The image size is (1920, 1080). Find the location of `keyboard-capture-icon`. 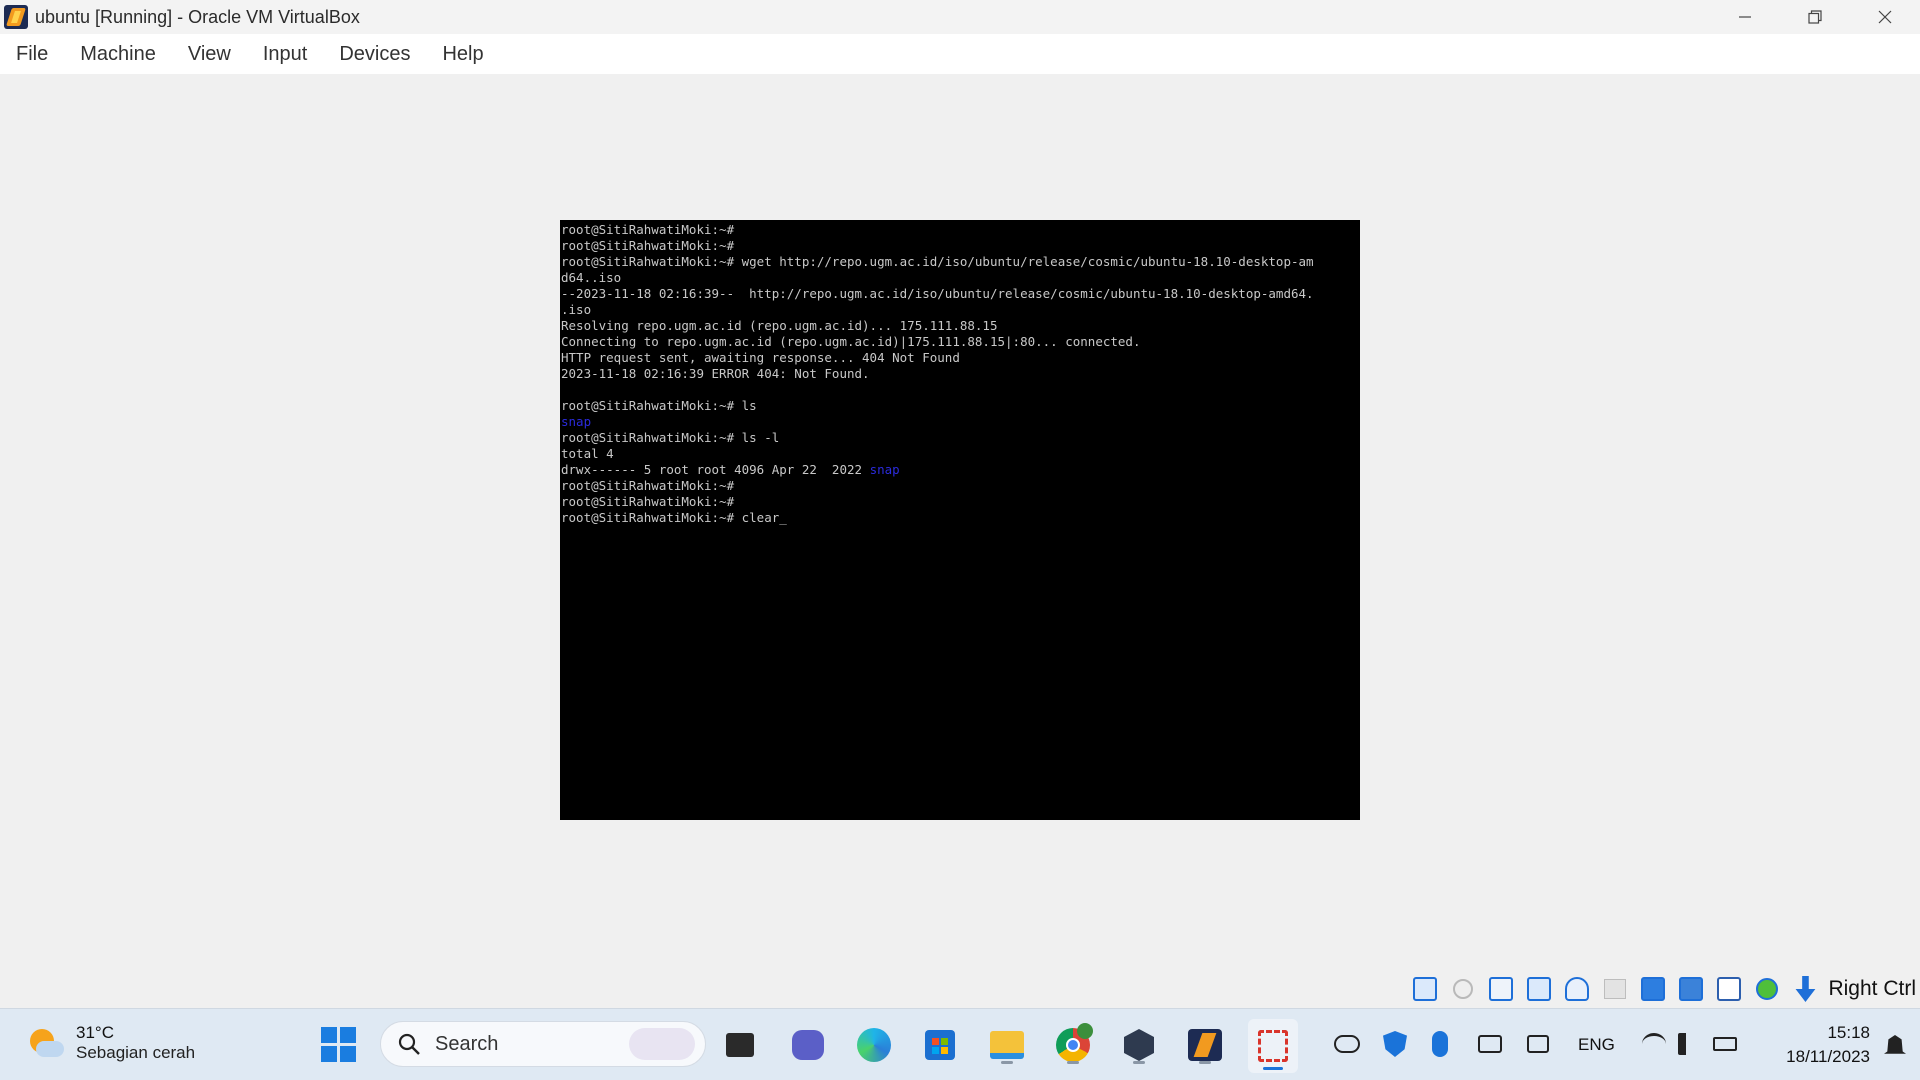

keyboard-capture-icon is located at coordinates (1805, 989).